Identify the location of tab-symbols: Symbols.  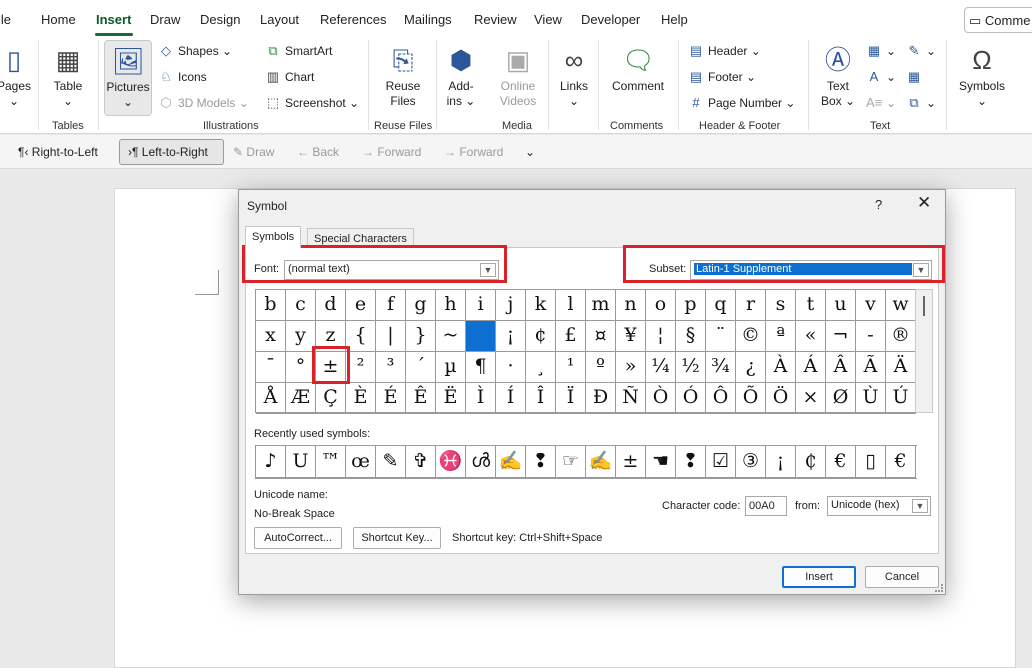
(273, 237).